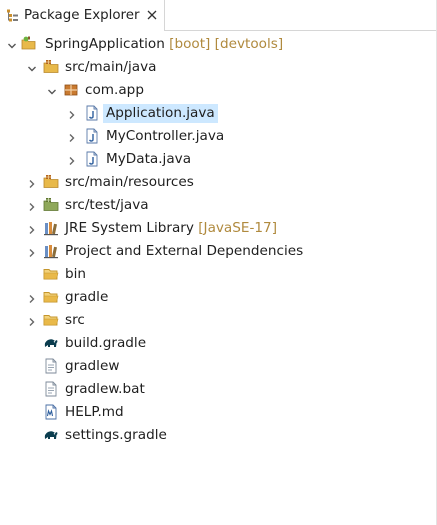 This screenshot has width=437, height=525. What do you see at coordinates (105, 44) in the screenshot?
I see `project-name: SpringApplication` at bounding box center [105, 44].